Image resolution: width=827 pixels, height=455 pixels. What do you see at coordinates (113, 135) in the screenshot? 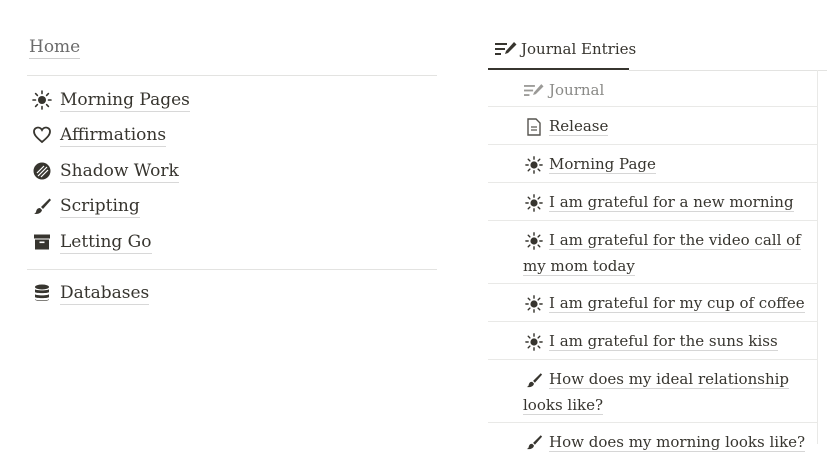
I see `nav-item-label: Affirmations` at bounding box center [113, 135].